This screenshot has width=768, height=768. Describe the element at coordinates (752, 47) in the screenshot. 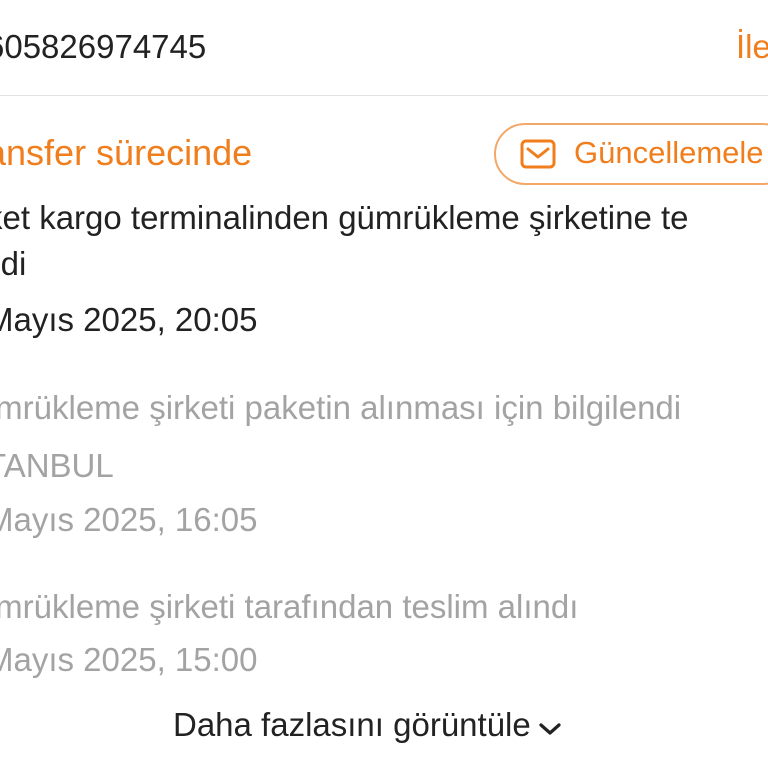

I see `copy-link: İle` at that location.